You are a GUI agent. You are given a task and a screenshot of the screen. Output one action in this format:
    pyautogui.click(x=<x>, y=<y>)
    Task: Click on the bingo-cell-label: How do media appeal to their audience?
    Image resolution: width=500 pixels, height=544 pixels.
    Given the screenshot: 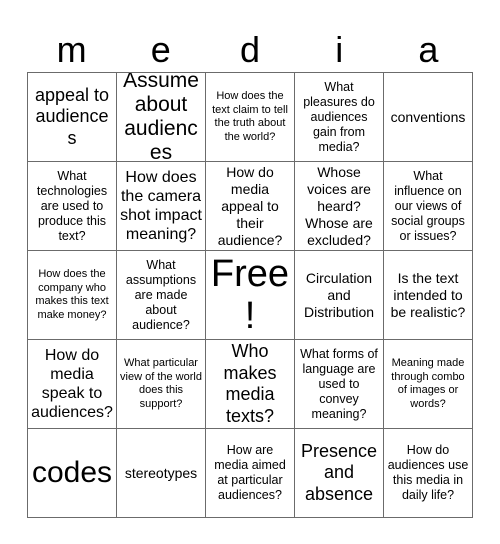 What is the action you would take?
    pyautogui.click(x=250, y=205)
    